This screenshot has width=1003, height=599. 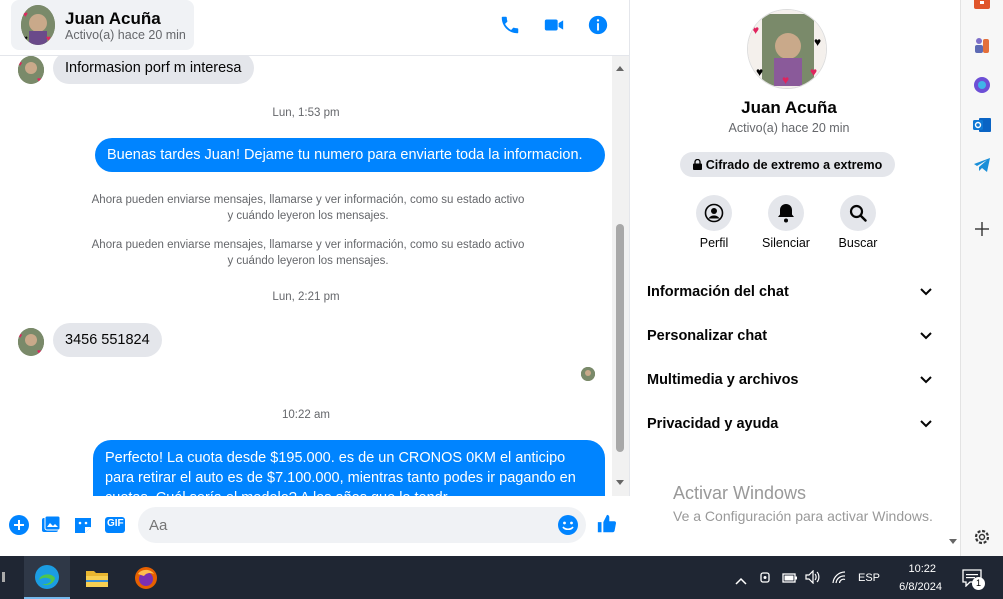 What do you see at coordinates (982, 85) in the screenshot?
I see `copilot-icon` at bounding box center [982, 85].